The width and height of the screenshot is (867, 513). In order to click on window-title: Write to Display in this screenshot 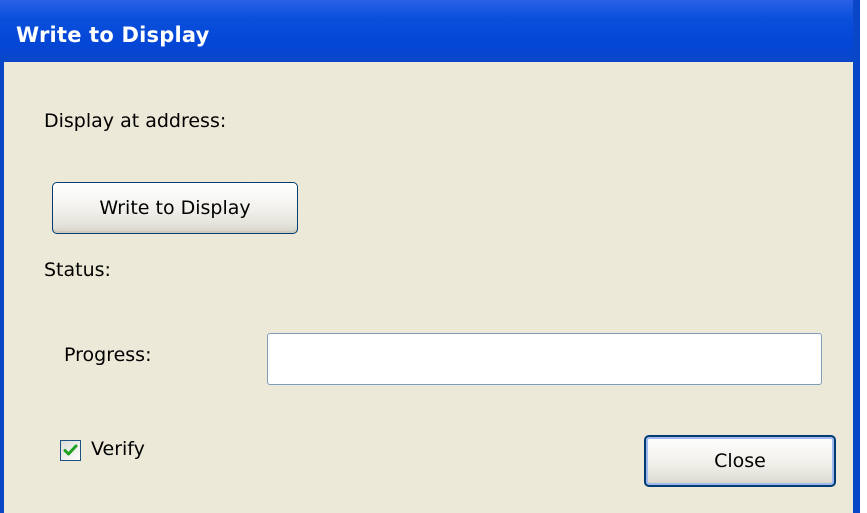, I will do `click(113, 35)`.